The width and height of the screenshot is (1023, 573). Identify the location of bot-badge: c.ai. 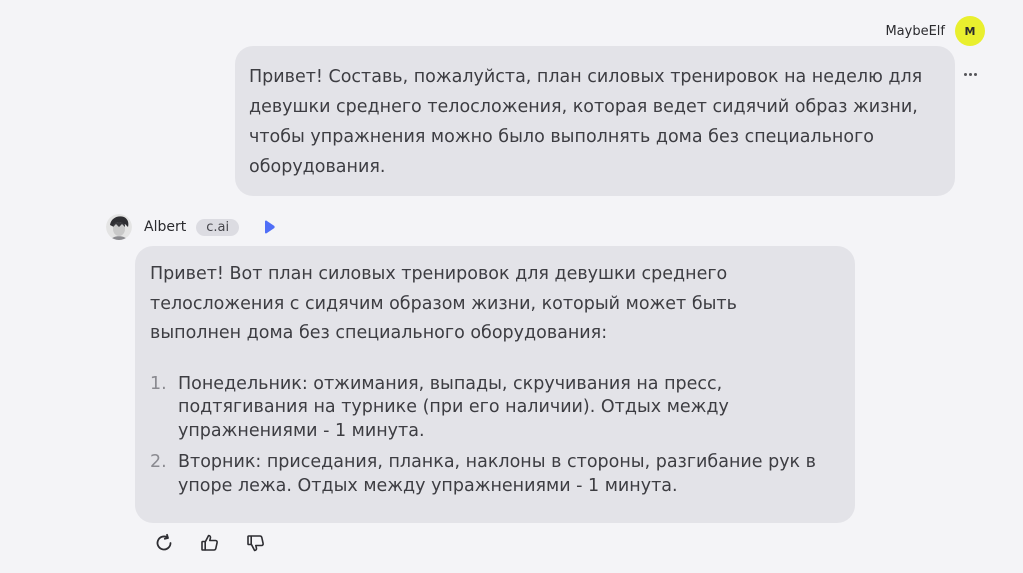
(218, 227).